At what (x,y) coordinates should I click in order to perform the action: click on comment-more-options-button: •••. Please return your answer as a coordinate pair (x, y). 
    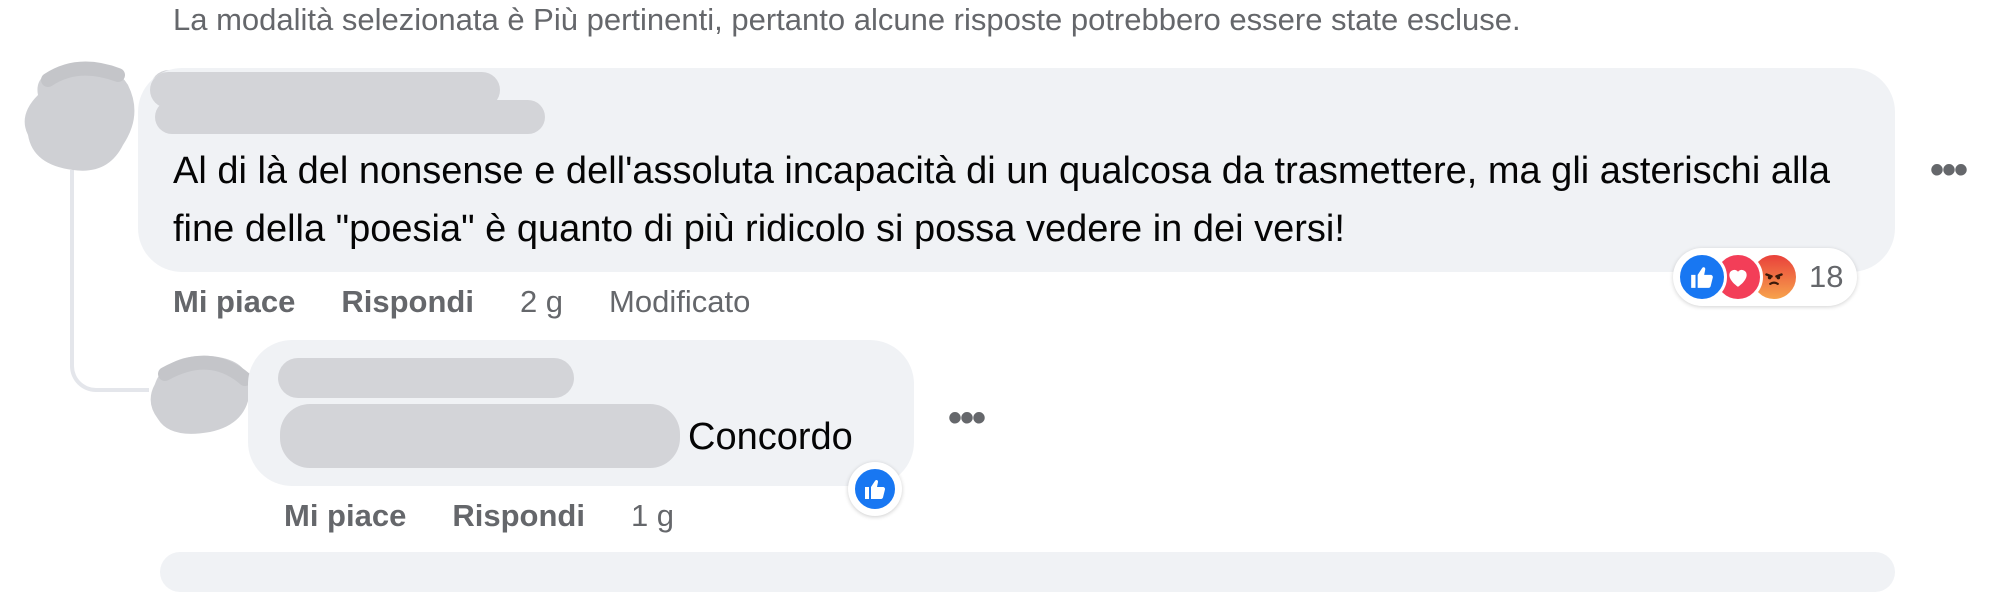
    Looking at the image, I should click on (1949, 170).